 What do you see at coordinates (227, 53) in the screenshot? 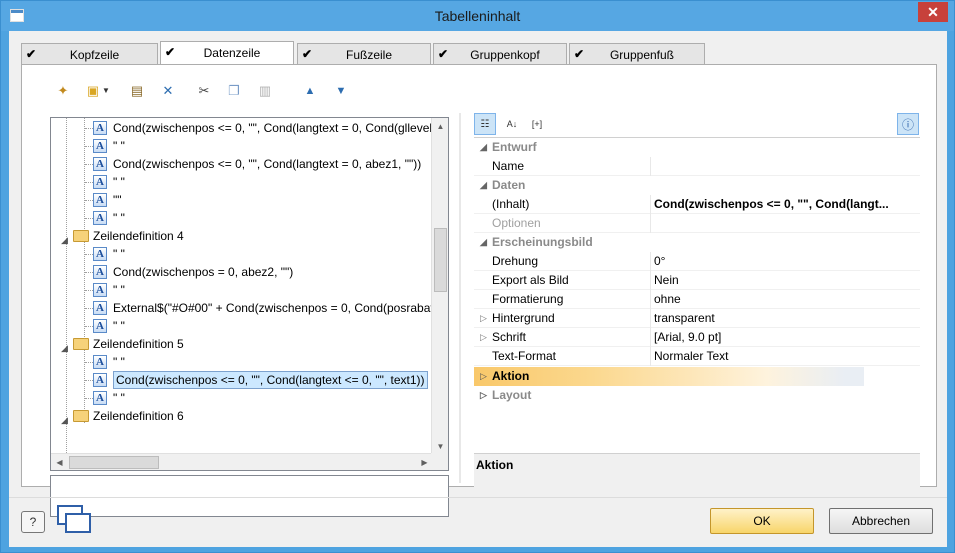
I see `tab-datenzeile: ✔ Datenzeile` at bounding box center [227, 53].